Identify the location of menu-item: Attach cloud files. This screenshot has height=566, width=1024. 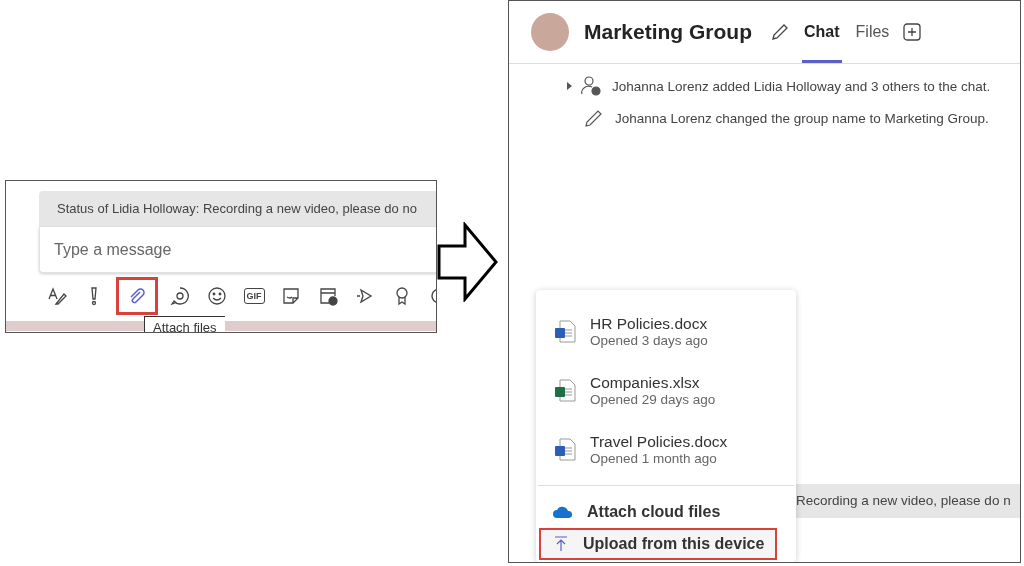
(658, 512).